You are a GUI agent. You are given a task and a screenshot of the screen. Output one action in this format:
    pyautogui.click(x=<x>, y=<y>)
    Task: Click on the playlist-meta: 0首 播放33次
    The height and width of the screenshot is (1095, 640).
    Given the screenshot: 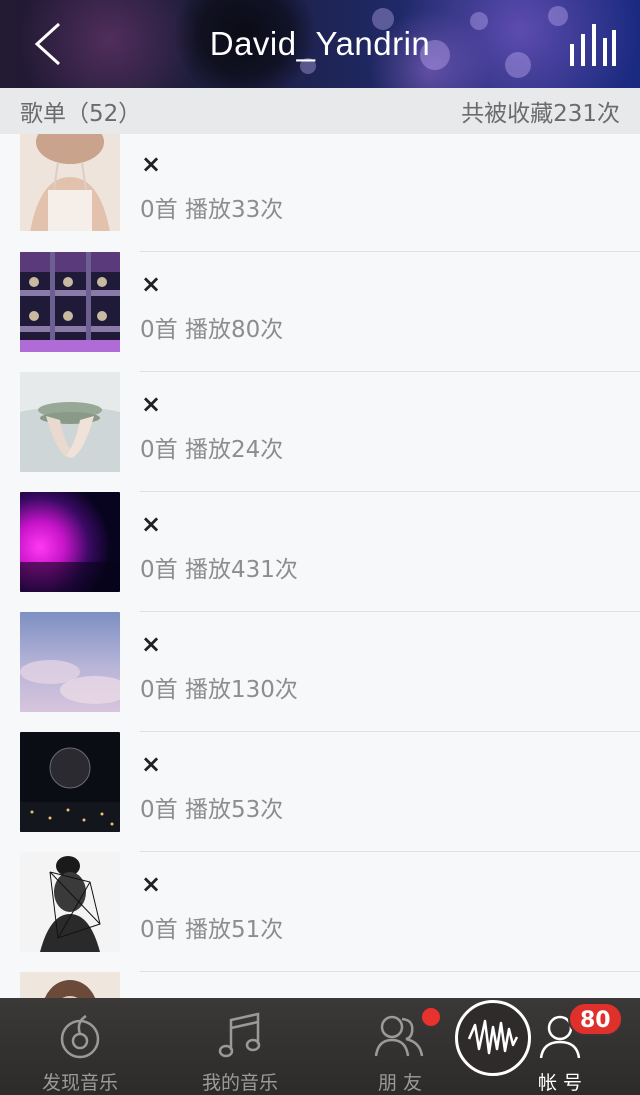 What is the action you would take?
    pyautogui.click(x=212, y=210)
    